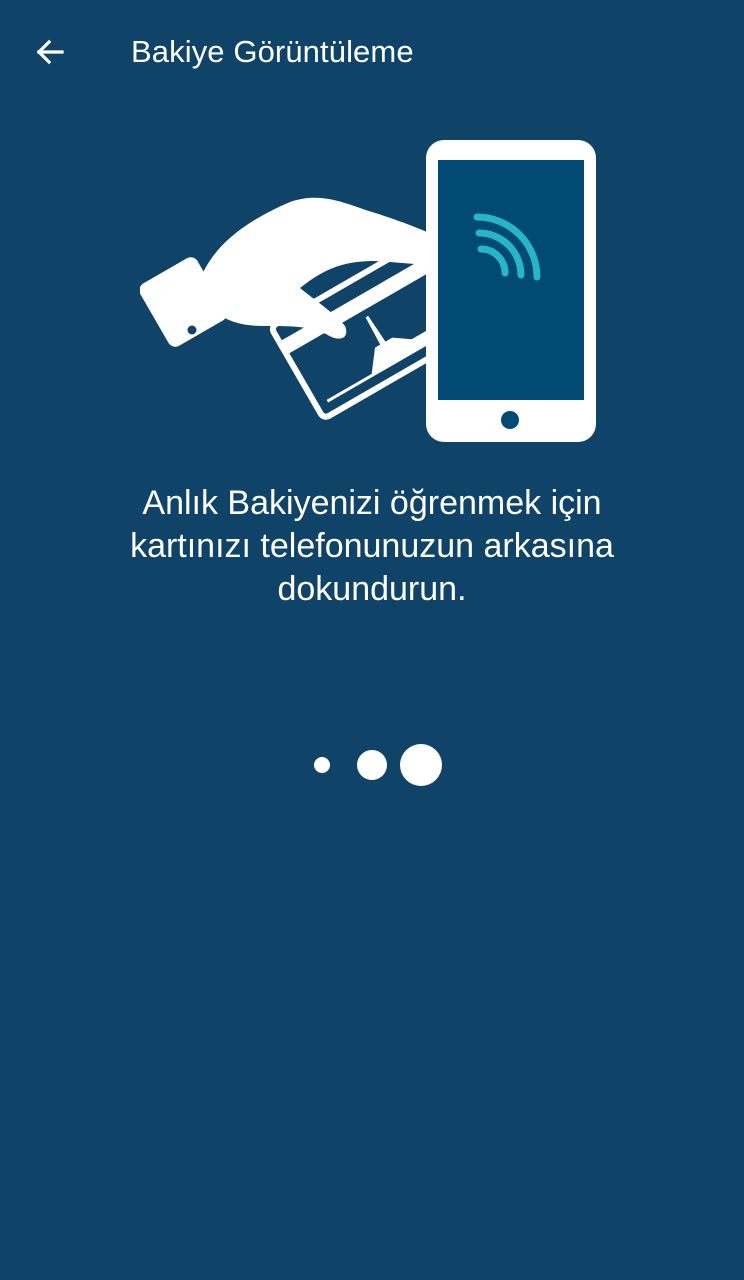  What do you see at coordinates (272, 51) in the screenshot?
I see `page-title: Bakiye Görüntüleme` at bounding box center [272, 51].